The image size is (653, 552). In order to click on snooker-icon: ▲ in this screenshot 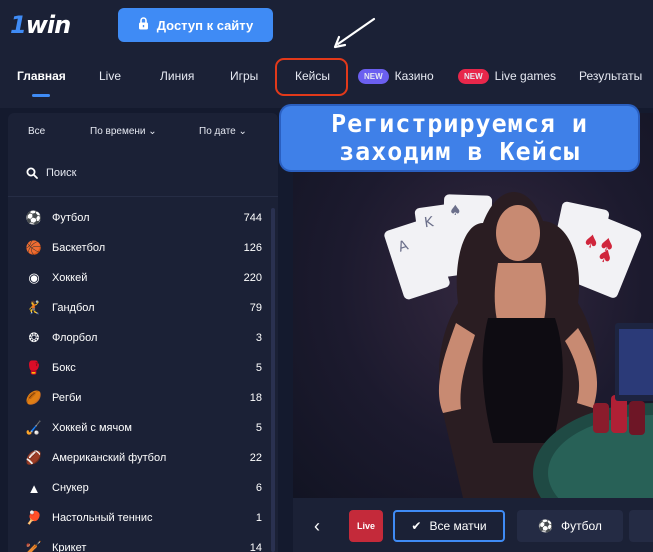, I will do `click(34, 488)`.